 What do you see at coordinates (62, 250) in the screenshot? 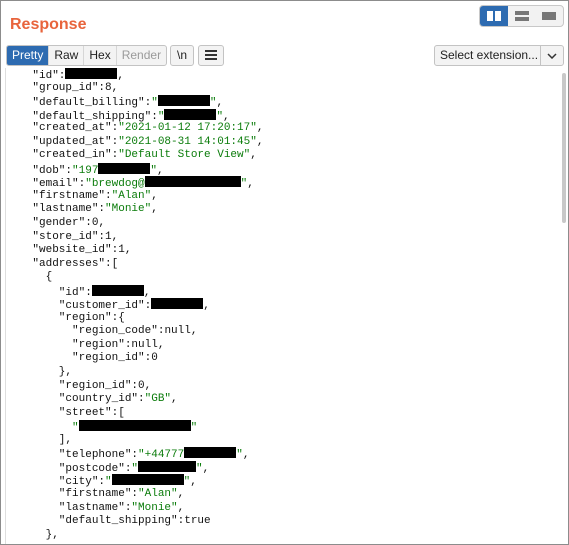
I see `key-token: "website_id":` at bounding box center [62, 250].